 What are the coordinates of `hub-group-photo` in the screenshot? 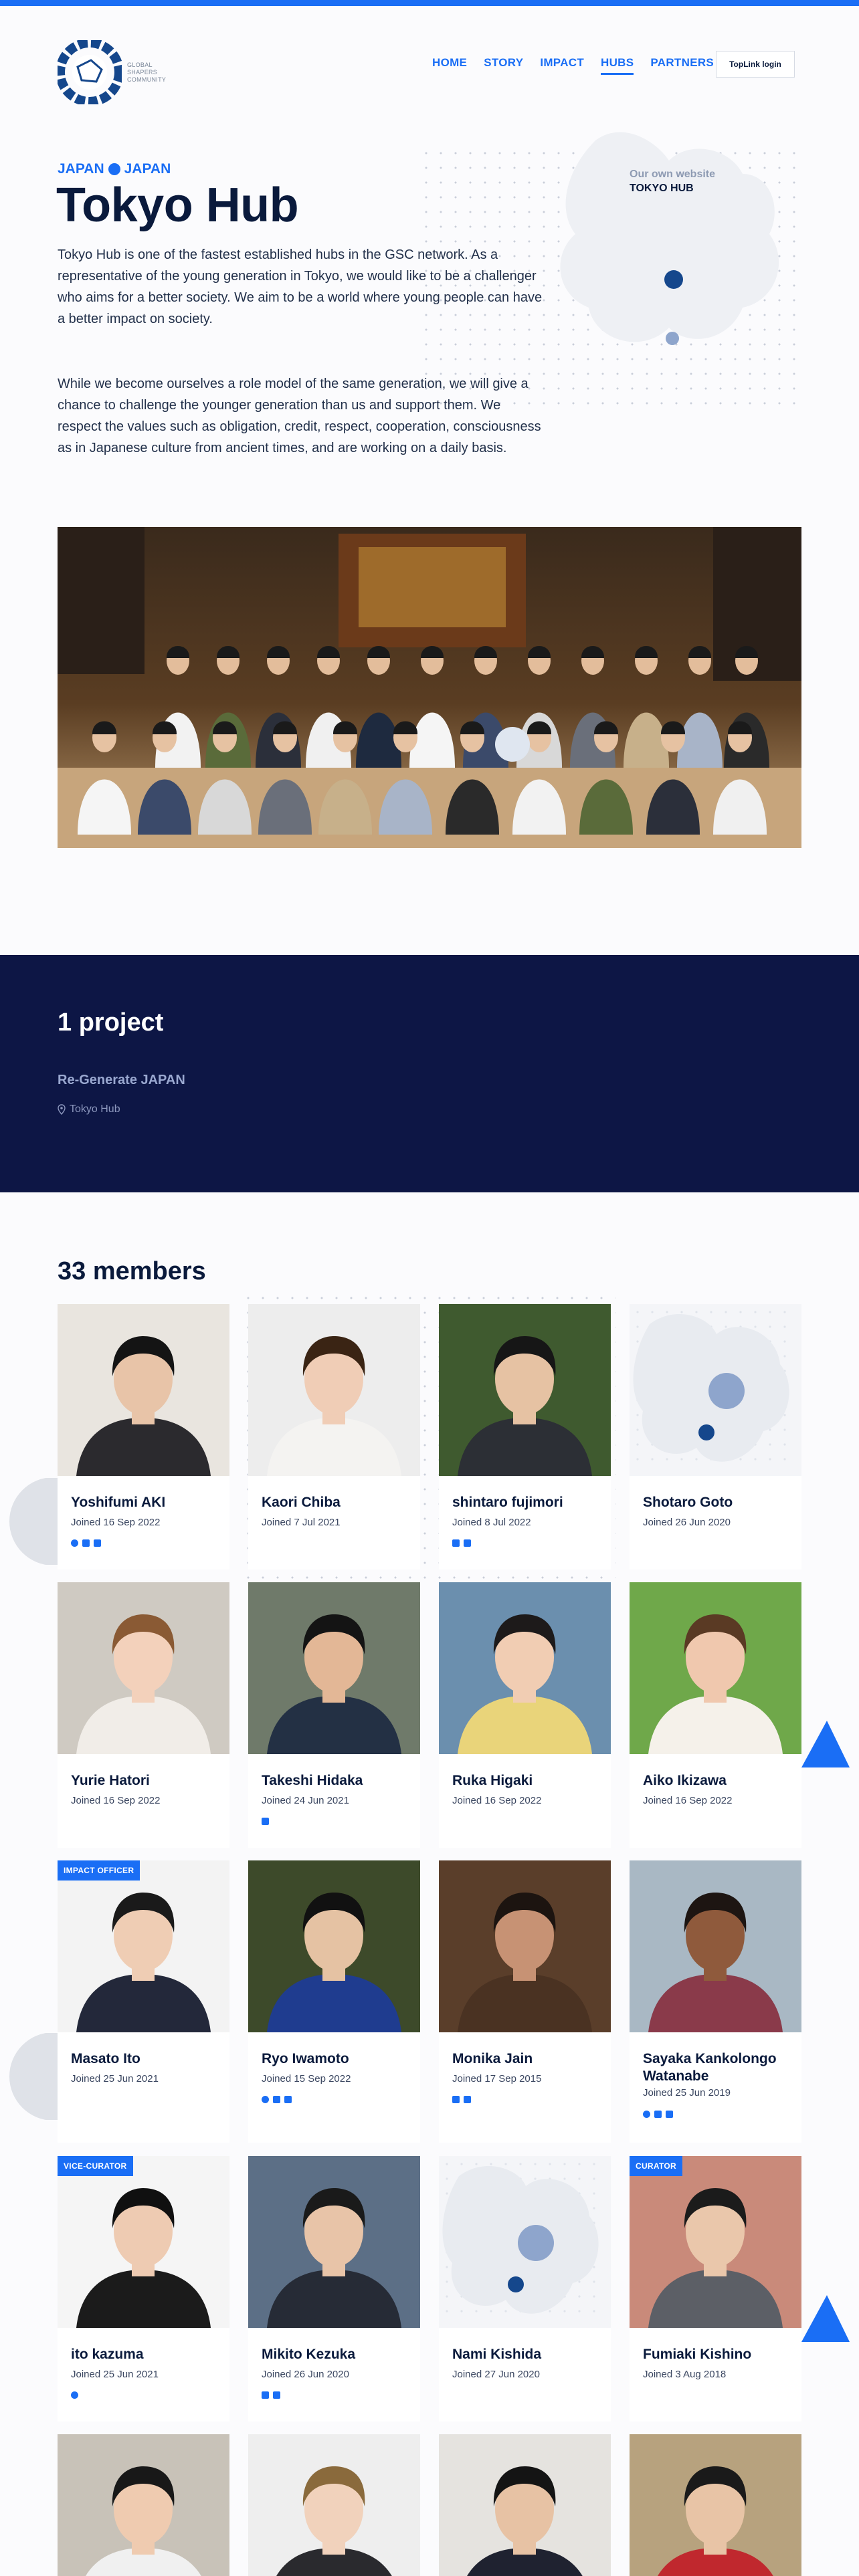 It's located at (429, 687).